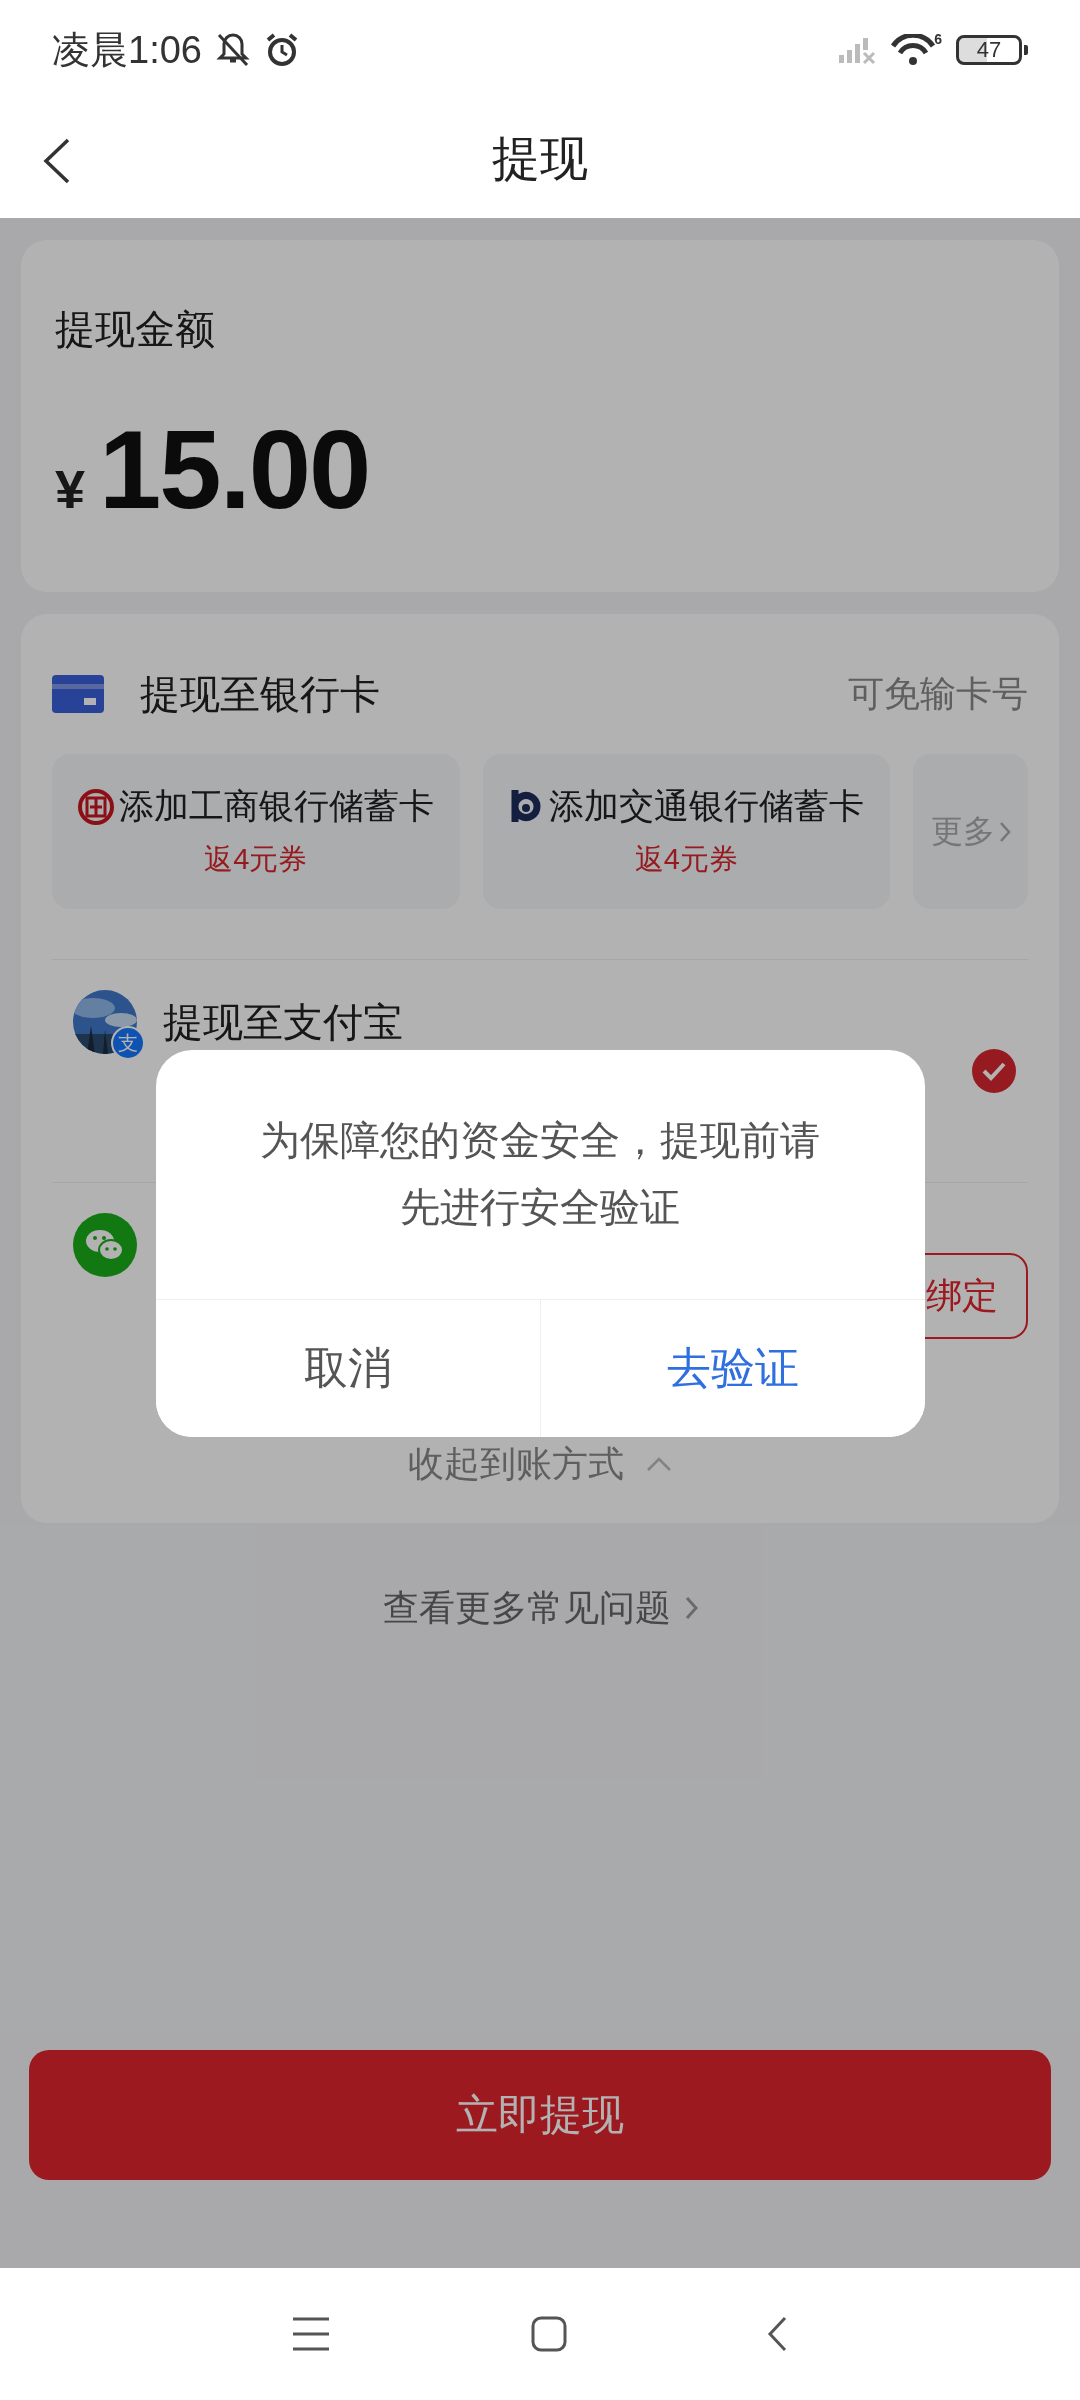 This screenshot has width=1080, height=2400. What do you see at coordinates (938, 39) in the screenshot?
I see `network-type: 6` at bounding box center [938, 39].